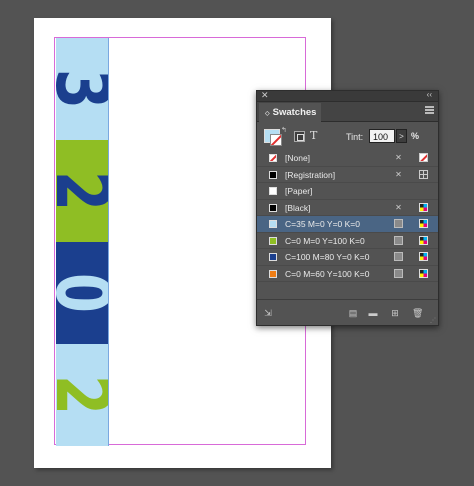 The height and width of the screenshot is (486, 474). I want to click on formatting-text-icon: T, so click(313, 135).